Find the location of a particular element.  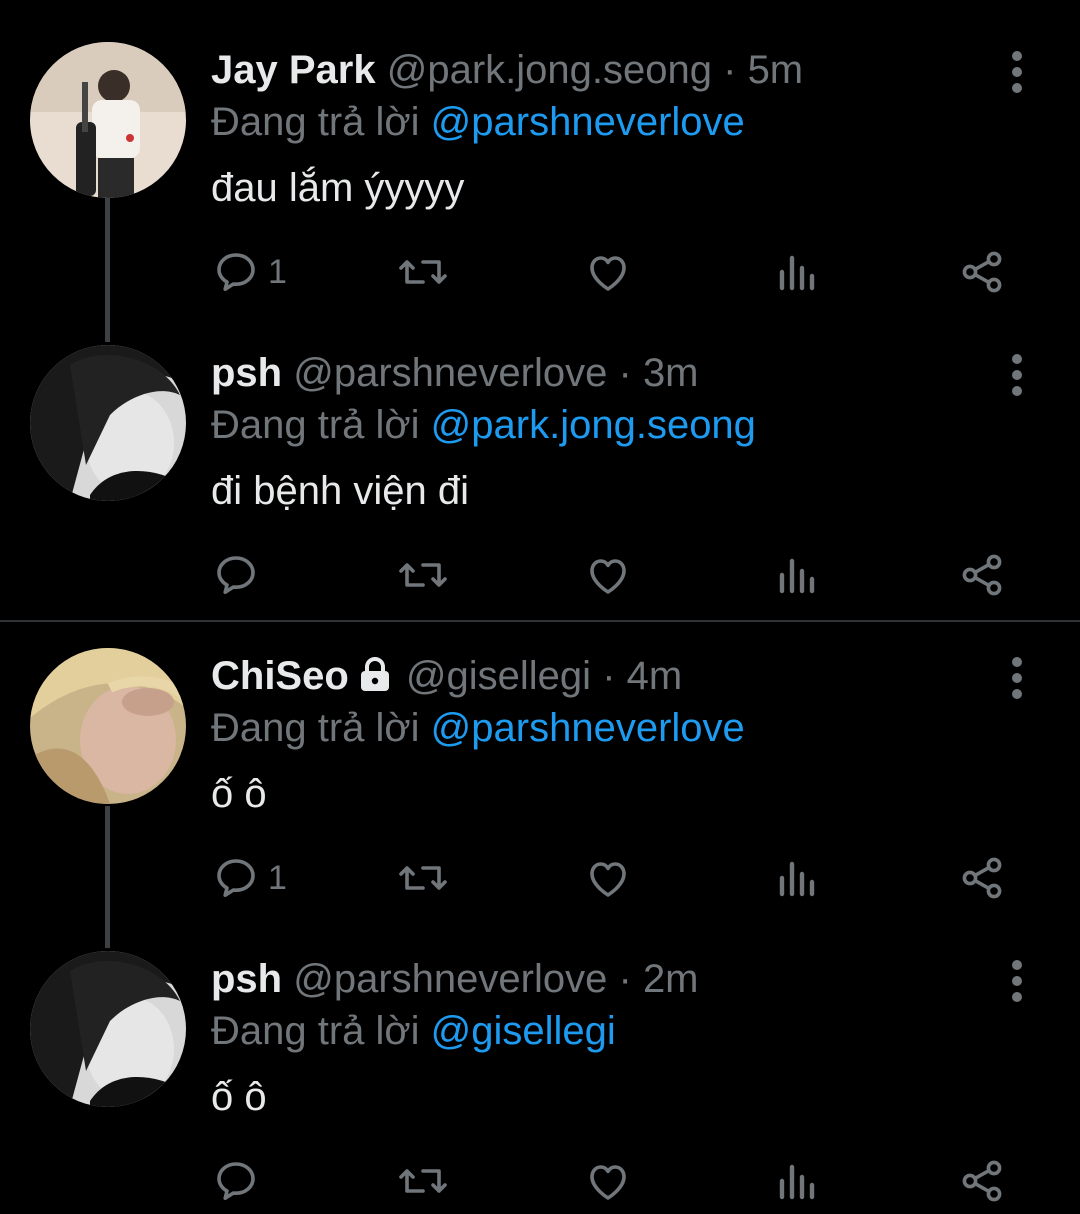

display-name: Jay Park is located at coordinates (293, 70).